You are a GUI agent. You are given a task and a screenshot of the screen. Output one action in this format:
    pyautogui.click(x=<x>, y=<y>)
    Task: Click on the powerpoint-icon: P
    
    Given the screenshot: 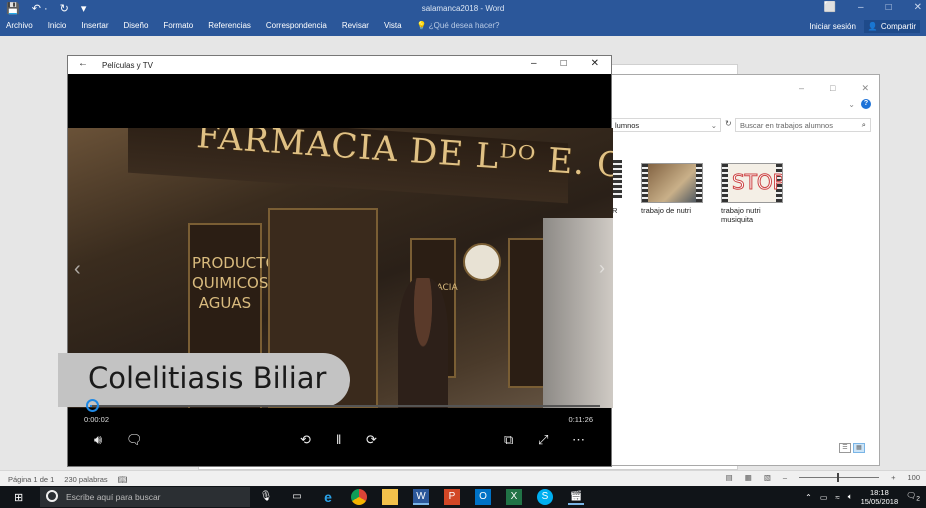 What is the action you would take?
    pyautogui.click(x=452, y=497)
    